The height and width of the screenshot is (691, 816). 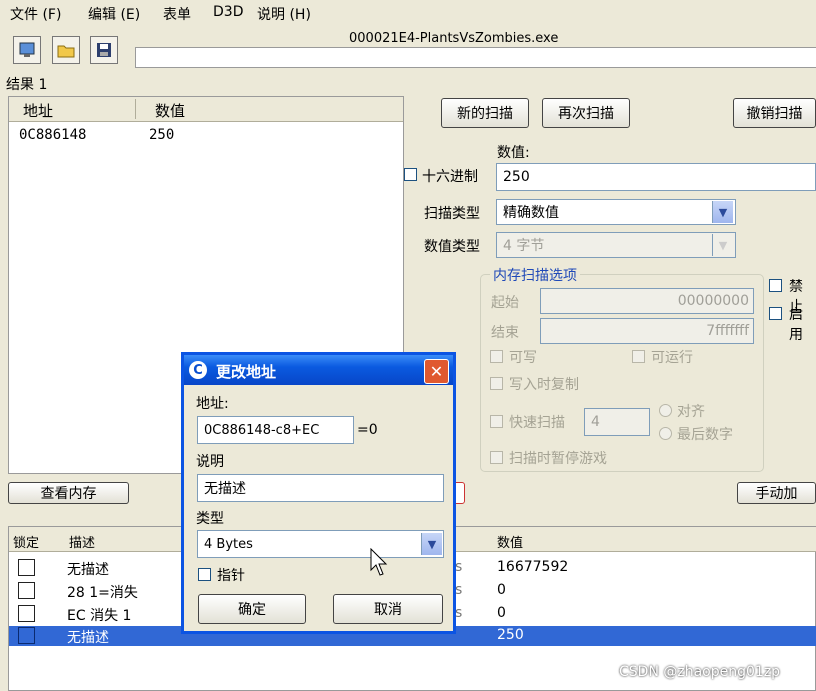 What do you see at coordinates (104, 50) in the screenshot?
I see `save-icon` at bounding box center [104, 50].